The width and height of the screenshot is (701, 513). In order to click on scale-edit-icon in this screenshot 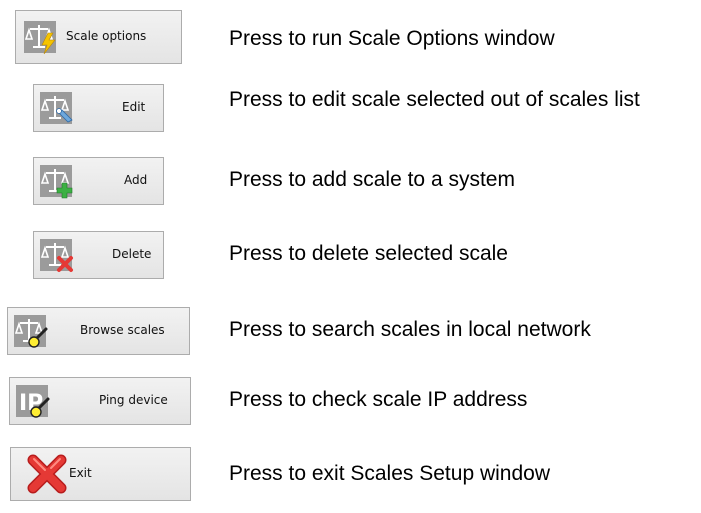, I will do `click(57, 108)`.